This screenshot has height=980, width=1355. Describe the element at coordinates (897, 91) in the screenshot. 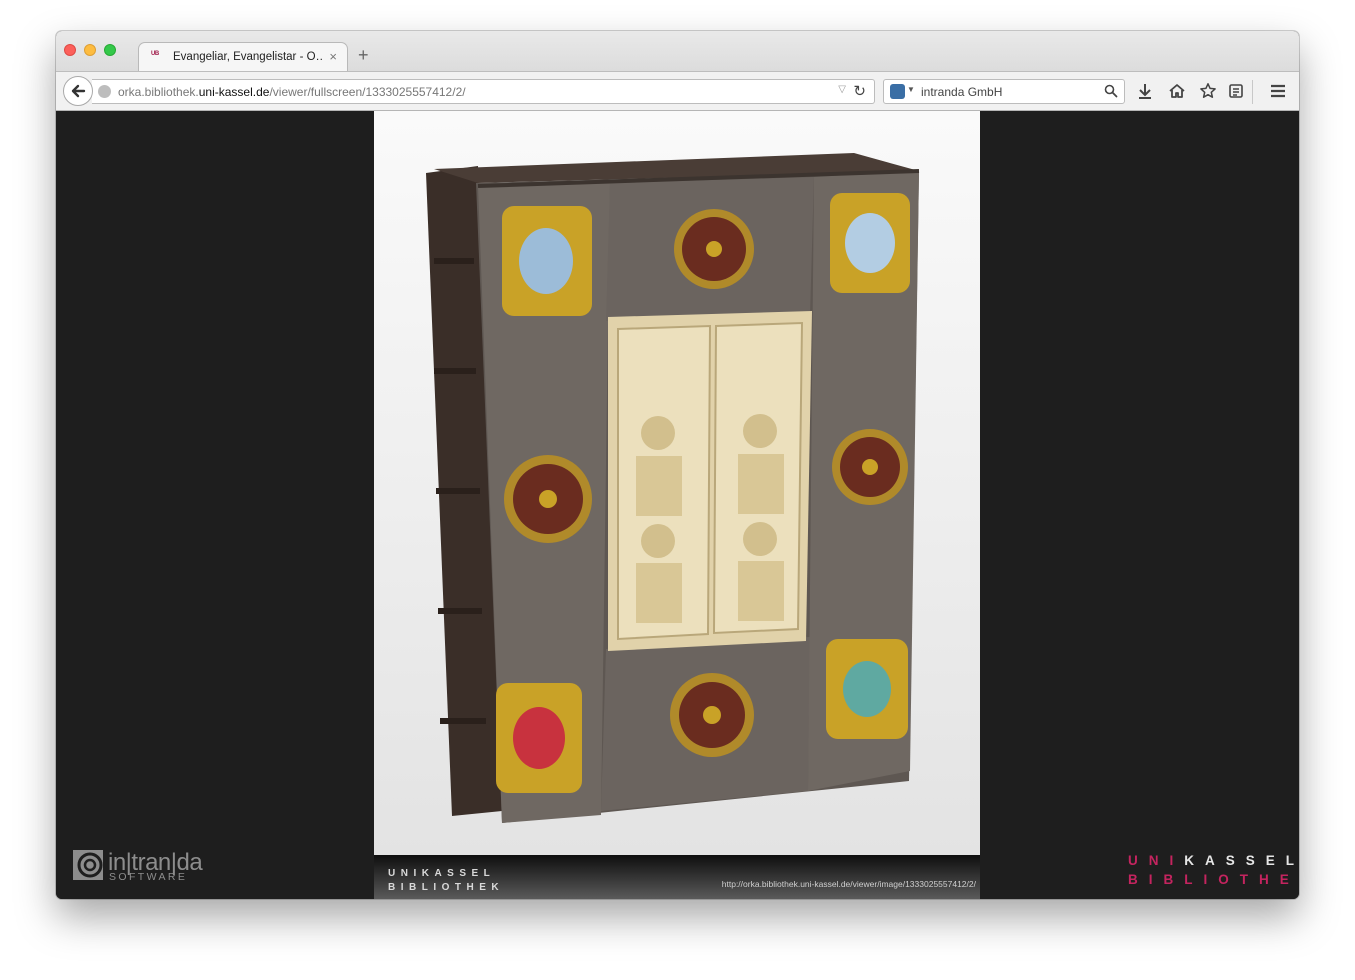

I see `search-engine-icon` at that location.